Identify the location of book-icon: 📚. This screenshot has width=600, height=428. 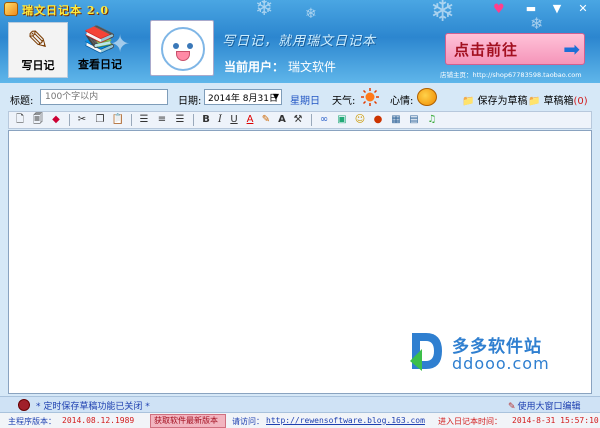
(100, 40).